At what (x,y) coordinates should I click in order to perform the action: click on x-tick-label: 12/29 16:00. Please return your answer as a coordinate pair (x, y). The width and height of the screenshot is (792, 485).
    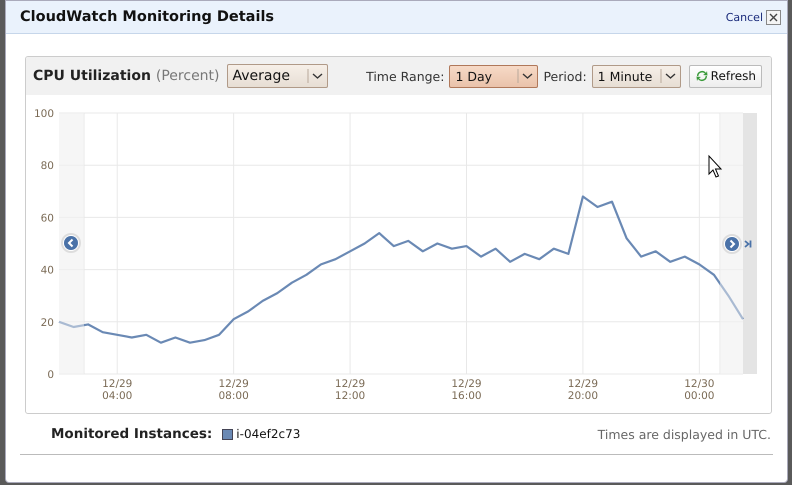
    Looking at the image, I should click on (466, 390).